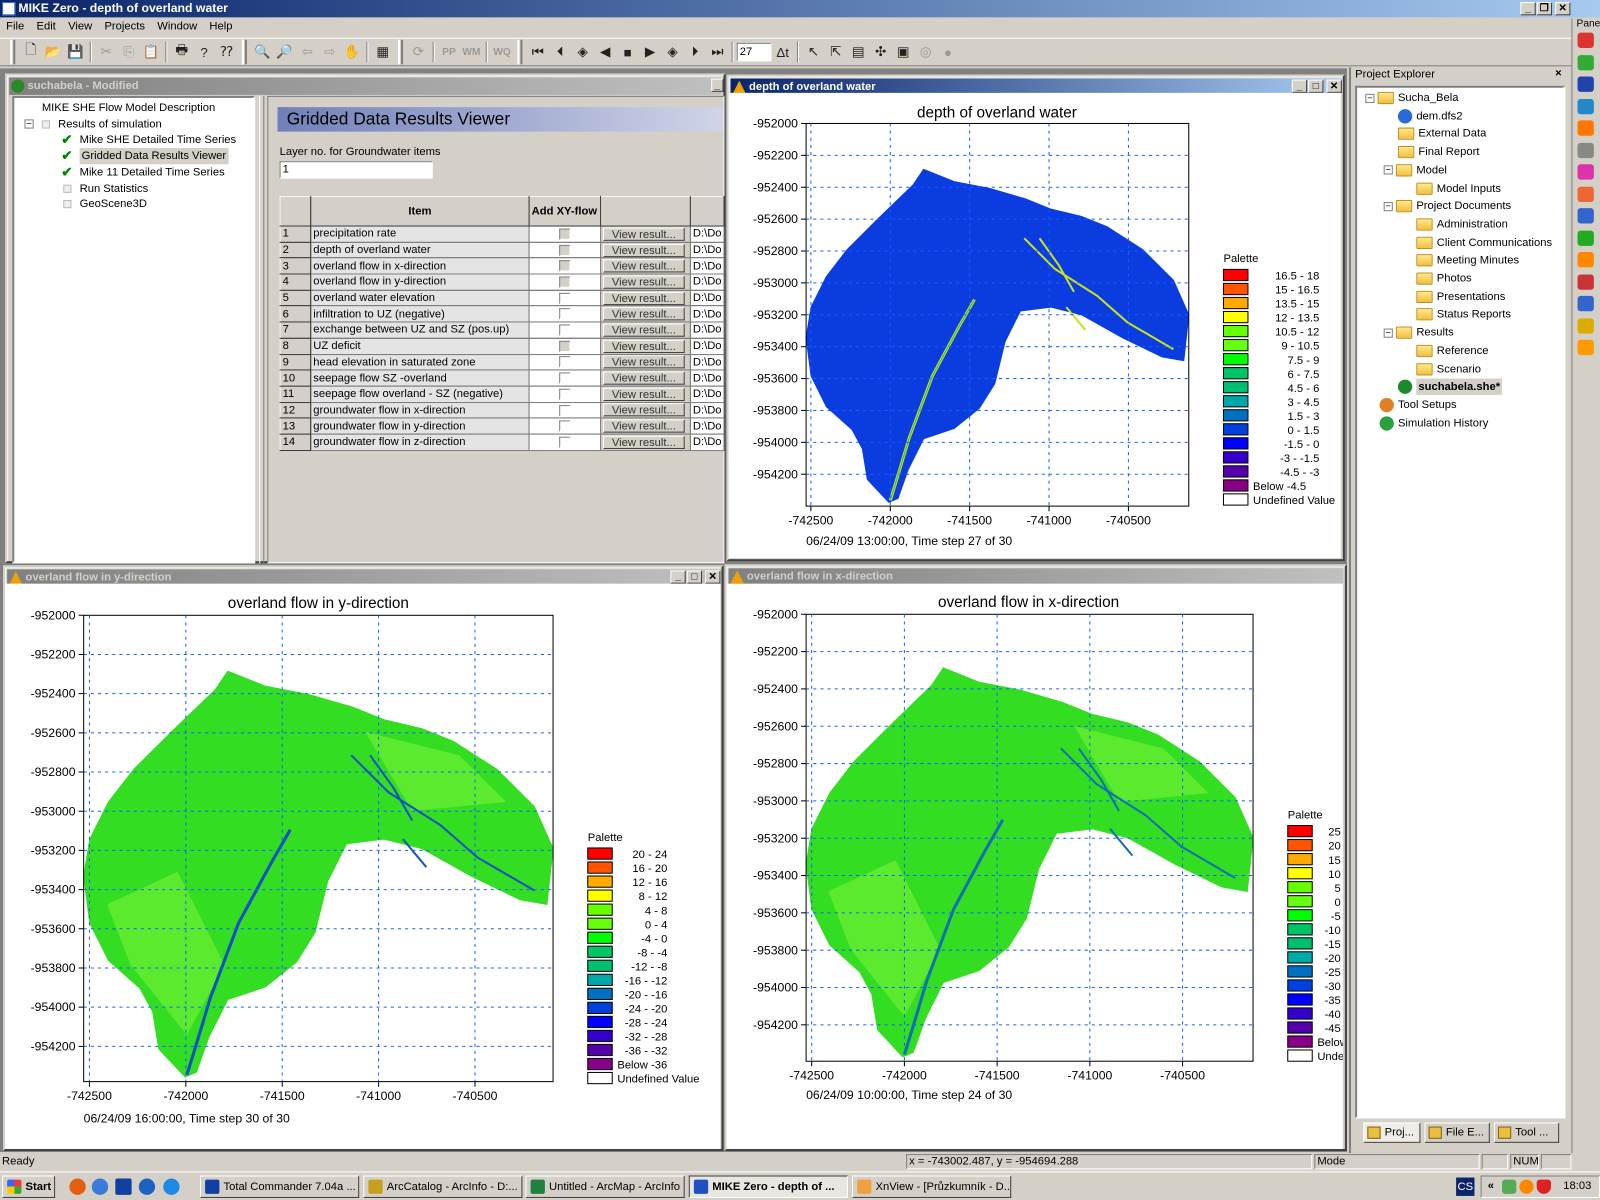 This screenshot has width=1600, height=1200. What do you see at coordinates (30, 52) in the screenshot?
I see `new-file-icon: 🗋` at bounding box center [30, 52].